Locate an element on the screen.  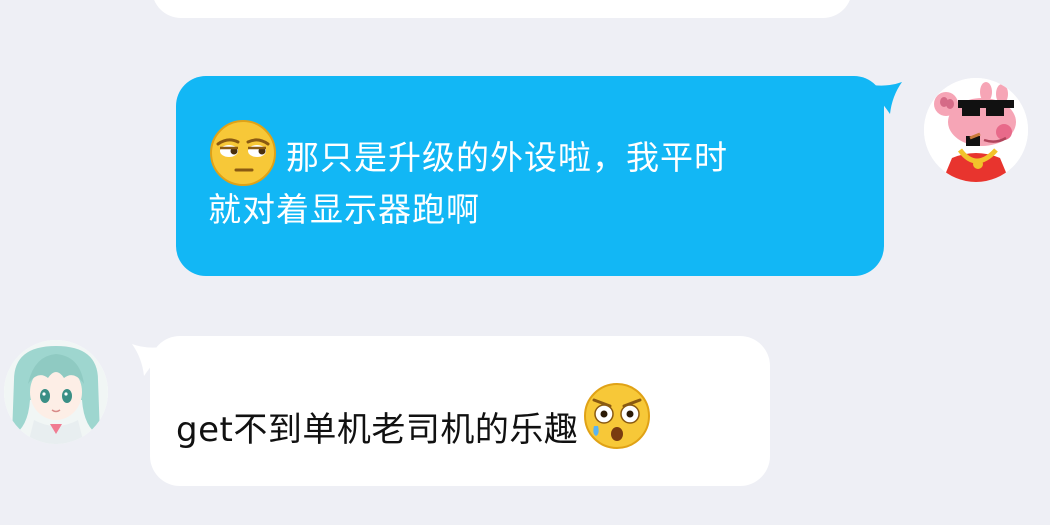
previous-message-bubble is located at coordinates (502, 9).